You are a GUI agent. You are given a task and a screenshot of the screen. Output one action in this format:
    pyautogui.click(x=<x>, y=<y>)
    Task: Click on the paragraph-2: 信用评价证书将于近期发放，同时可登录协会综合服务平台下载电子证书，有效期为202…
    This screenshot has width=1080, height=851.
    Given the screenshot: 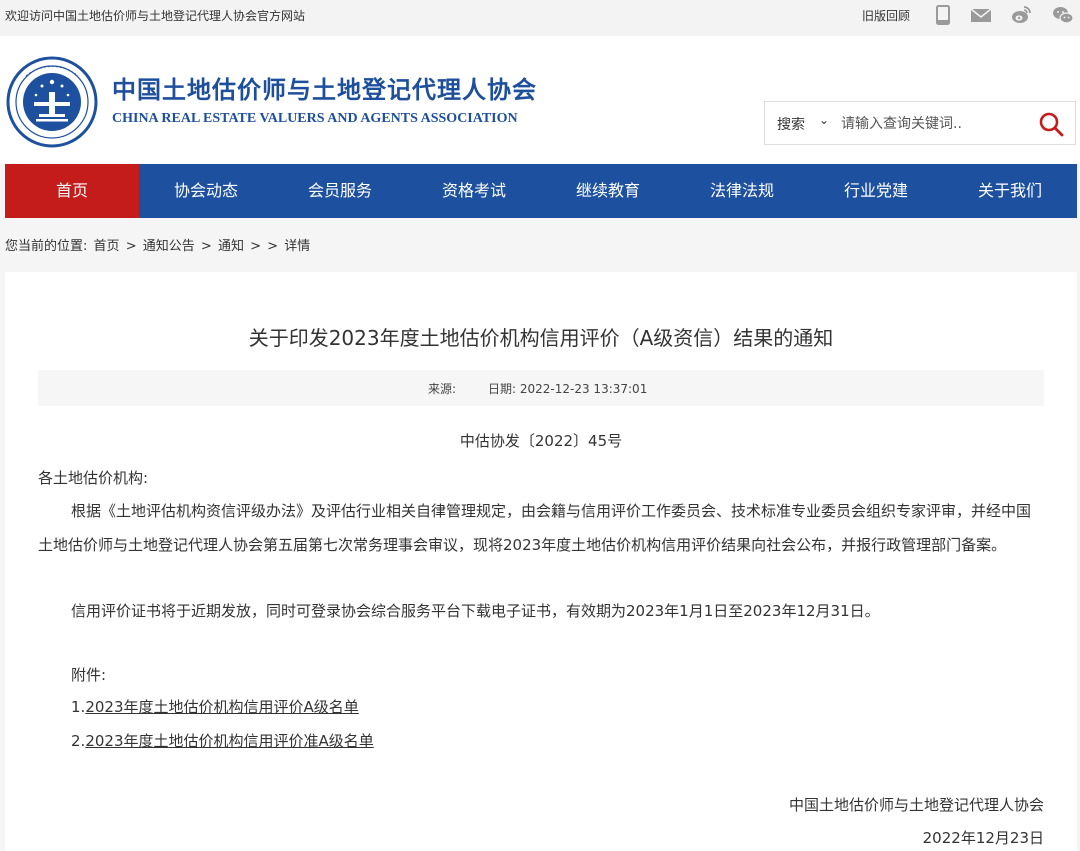 What is the action you would take?
    pyautogui.click(x=475, y=611)
    